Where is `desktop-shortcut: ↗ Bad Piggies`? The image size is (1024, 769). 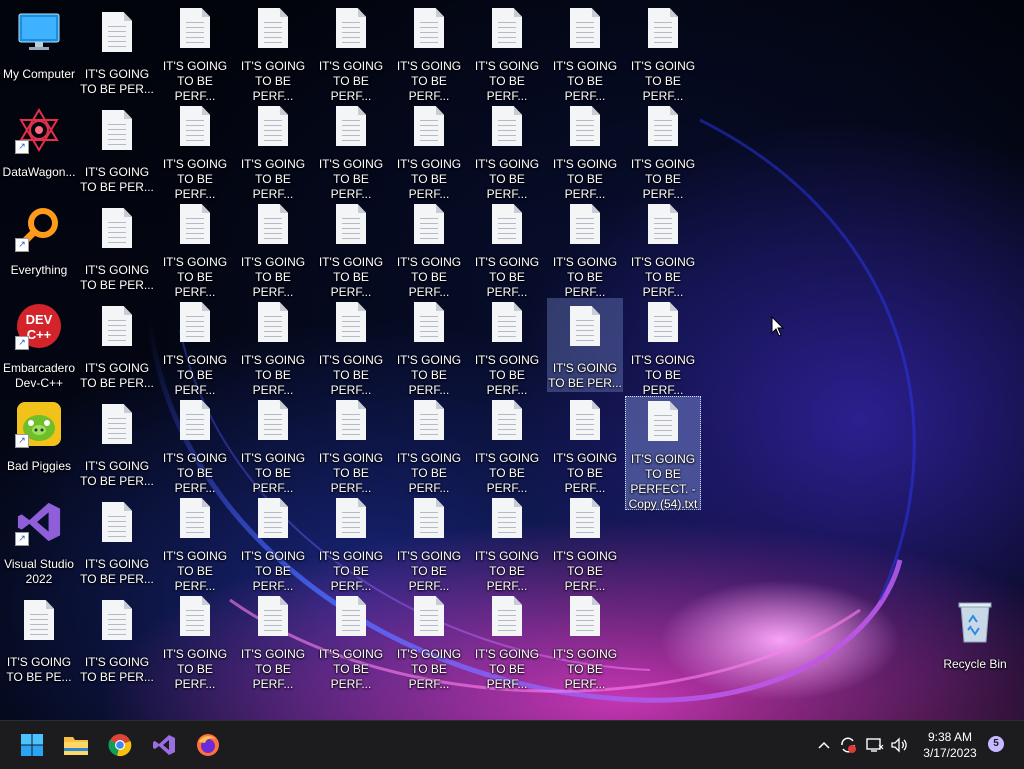 desktop-shortcut: ↗ Bad Piggies is located at coordinates (39, 443).